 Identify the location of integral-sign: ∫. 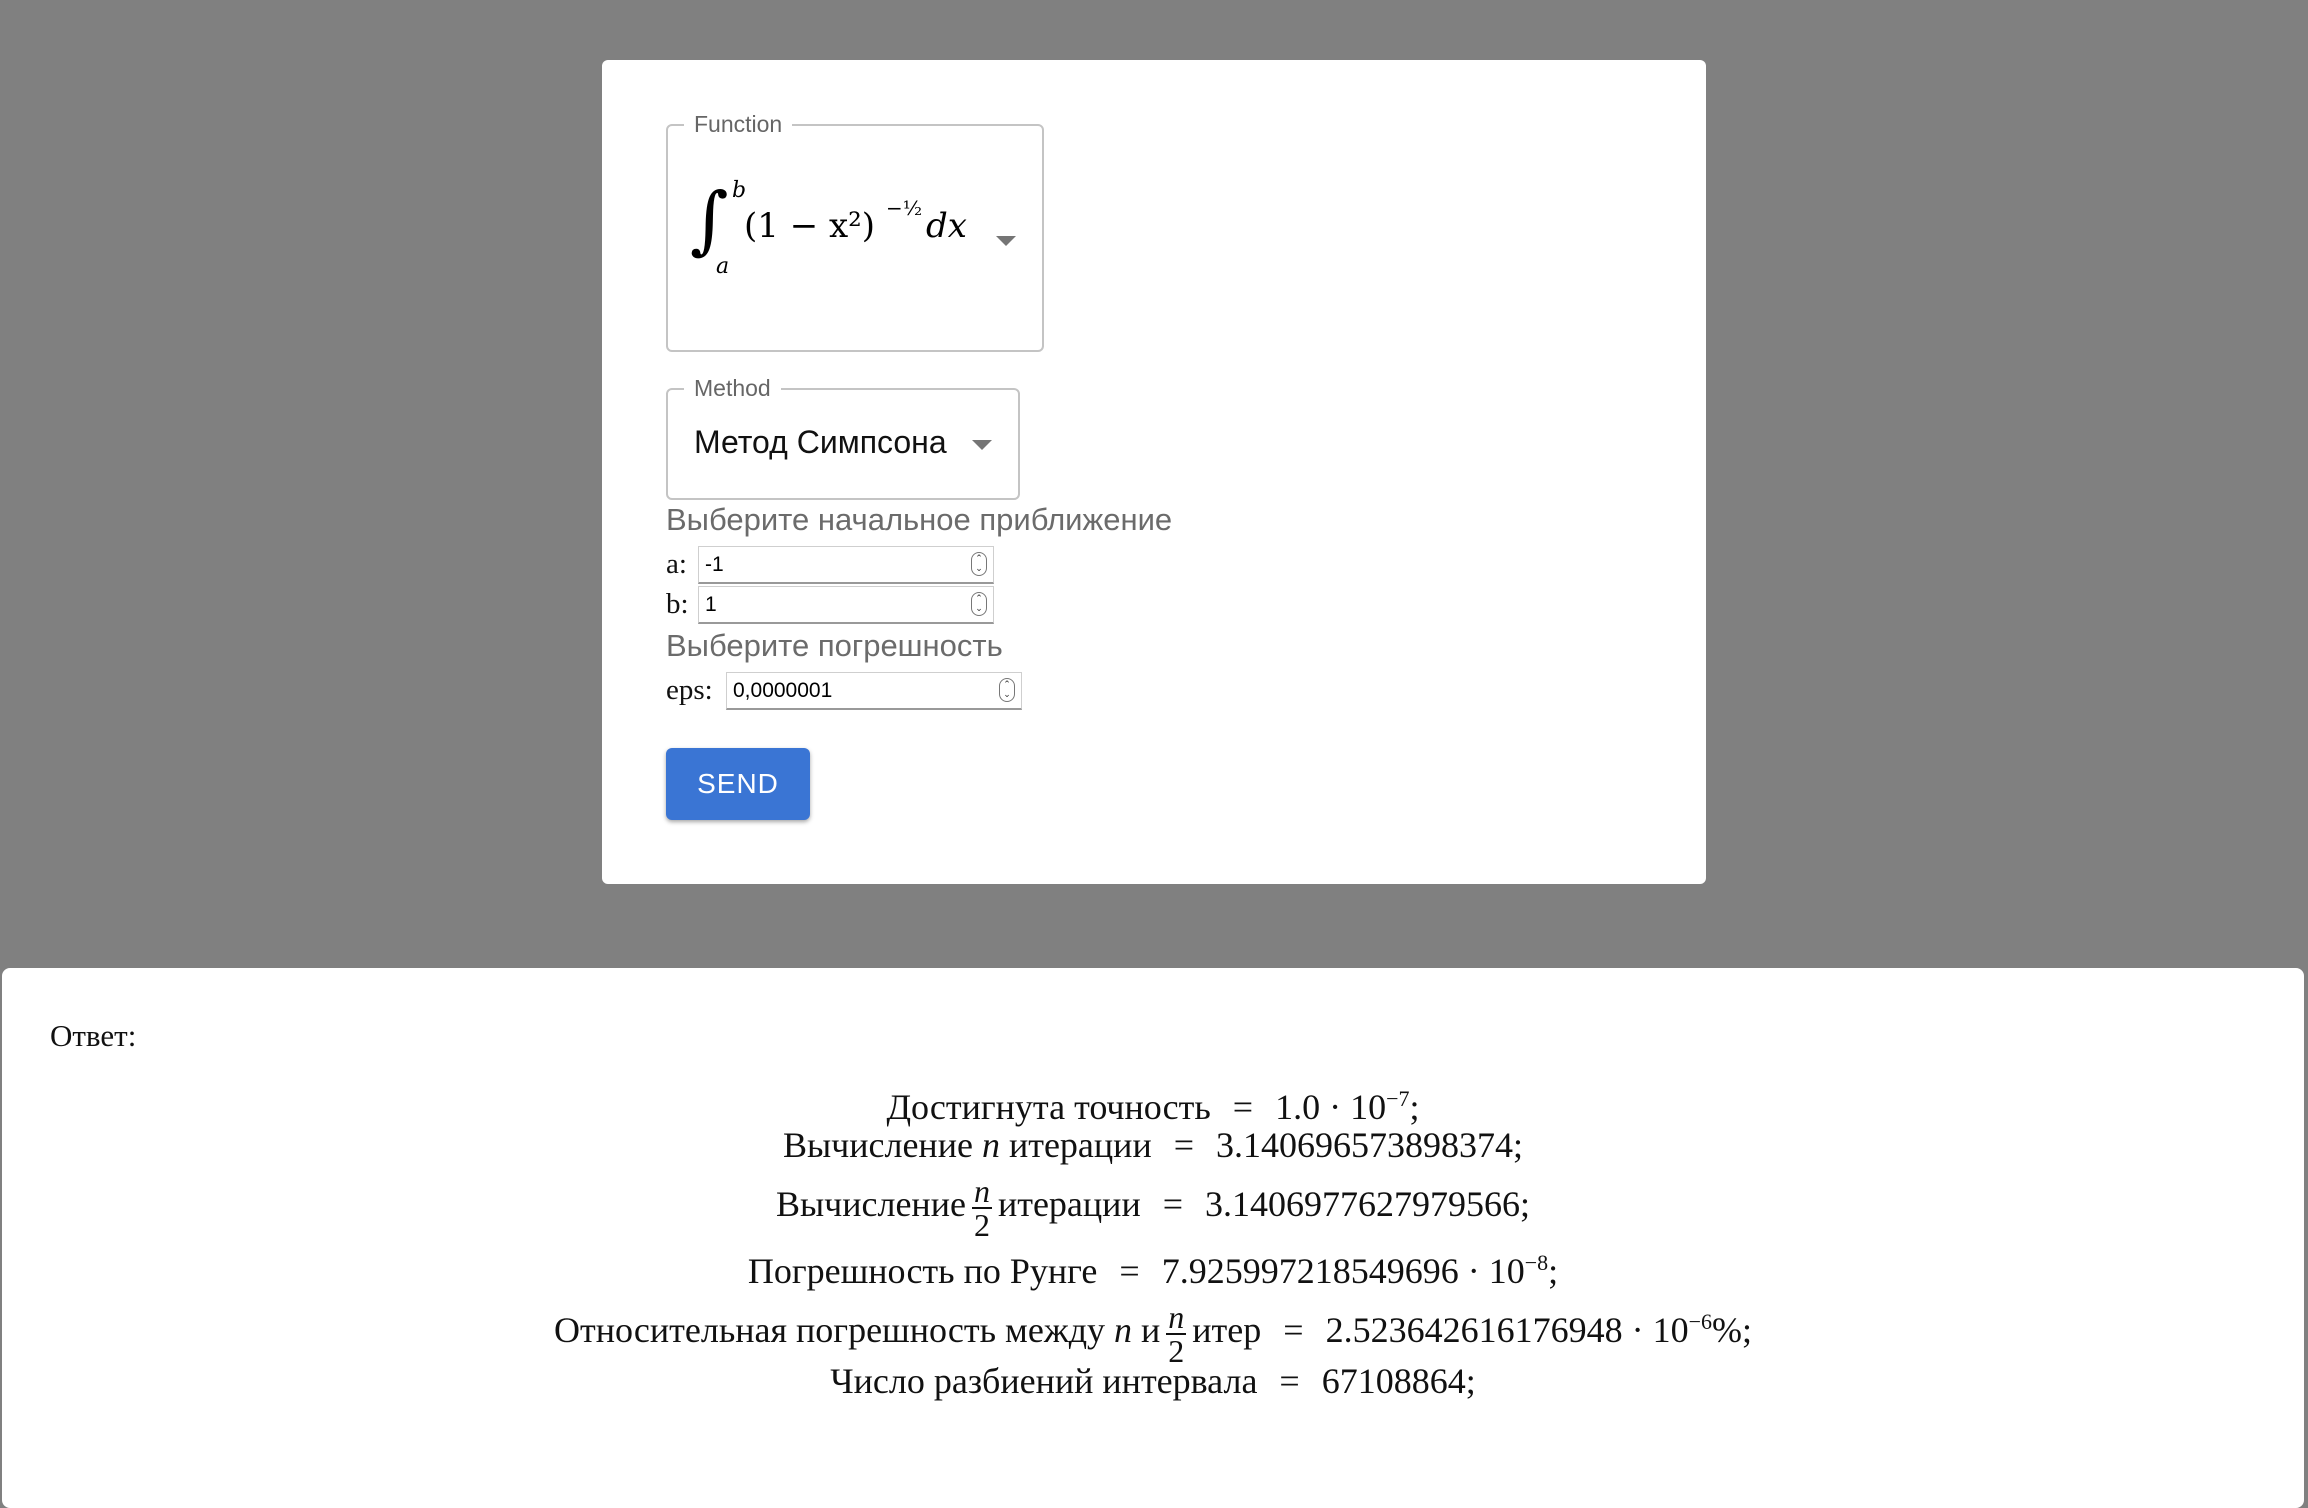
(709, 220).